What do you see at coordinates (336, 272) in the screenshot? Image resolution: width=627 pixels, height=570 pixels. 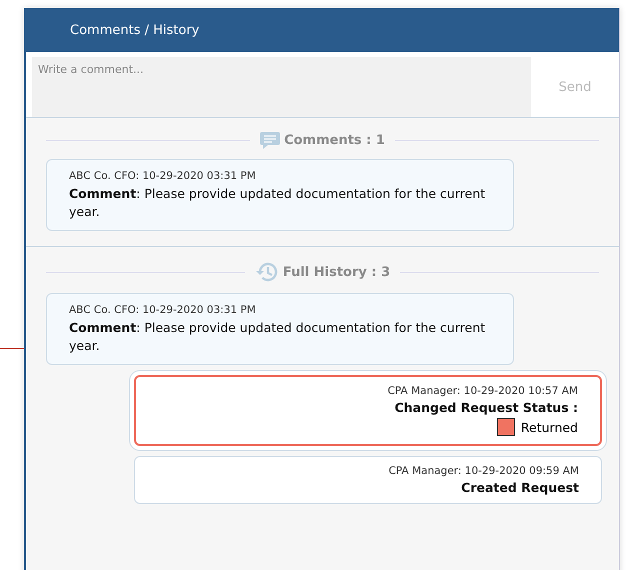 I see `section-heading: Full History : 3` at bounding box center [336, 272].